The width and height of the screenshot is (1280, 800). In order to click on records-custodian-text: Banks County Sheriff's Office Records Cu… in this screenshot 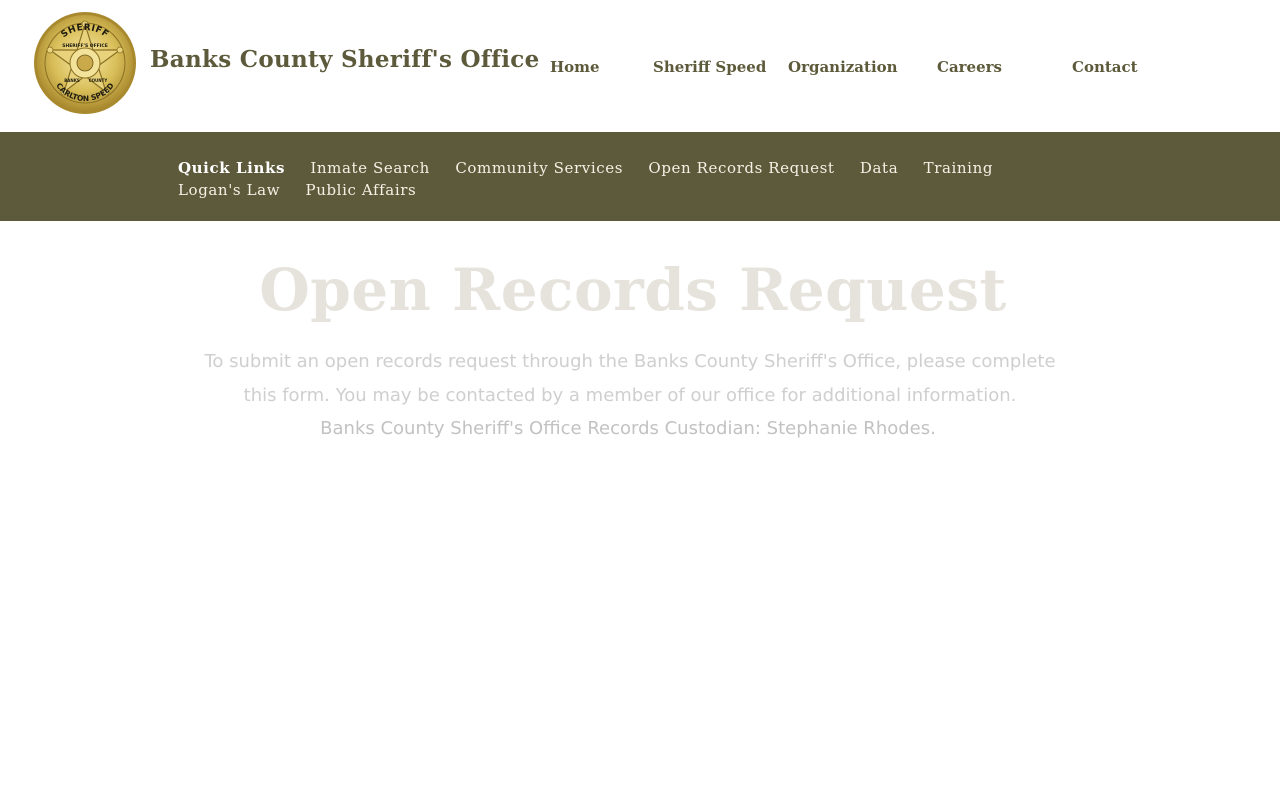, I will do `click(628, 428)`.